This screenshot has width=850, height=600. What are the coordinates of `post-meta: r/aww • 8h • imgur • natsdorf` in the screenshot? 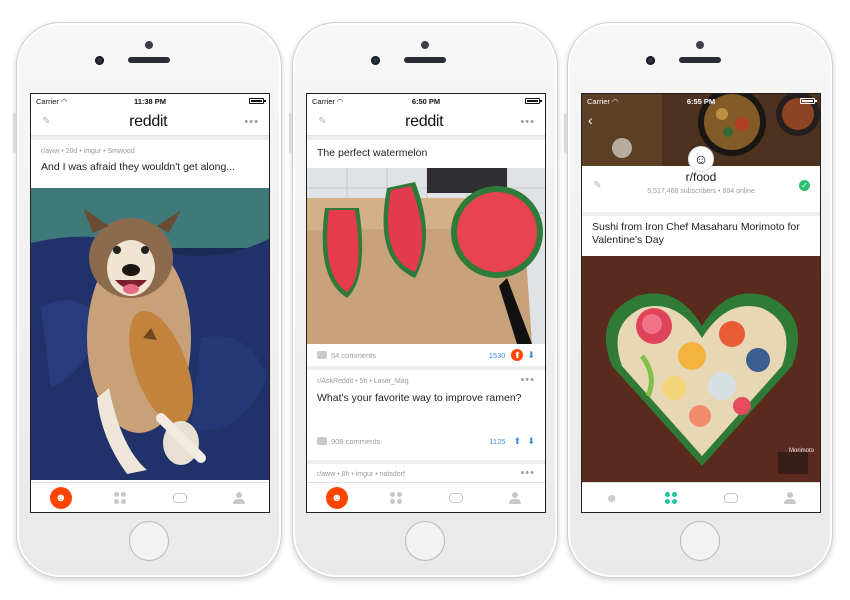 It's located at (361, 474).